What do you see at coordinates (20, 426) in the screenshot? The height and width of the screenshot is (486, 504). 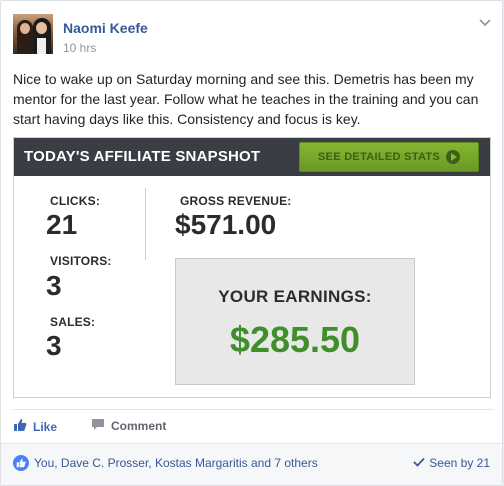 I see `thumbs-up-icon` at bounding box center [20, 426].